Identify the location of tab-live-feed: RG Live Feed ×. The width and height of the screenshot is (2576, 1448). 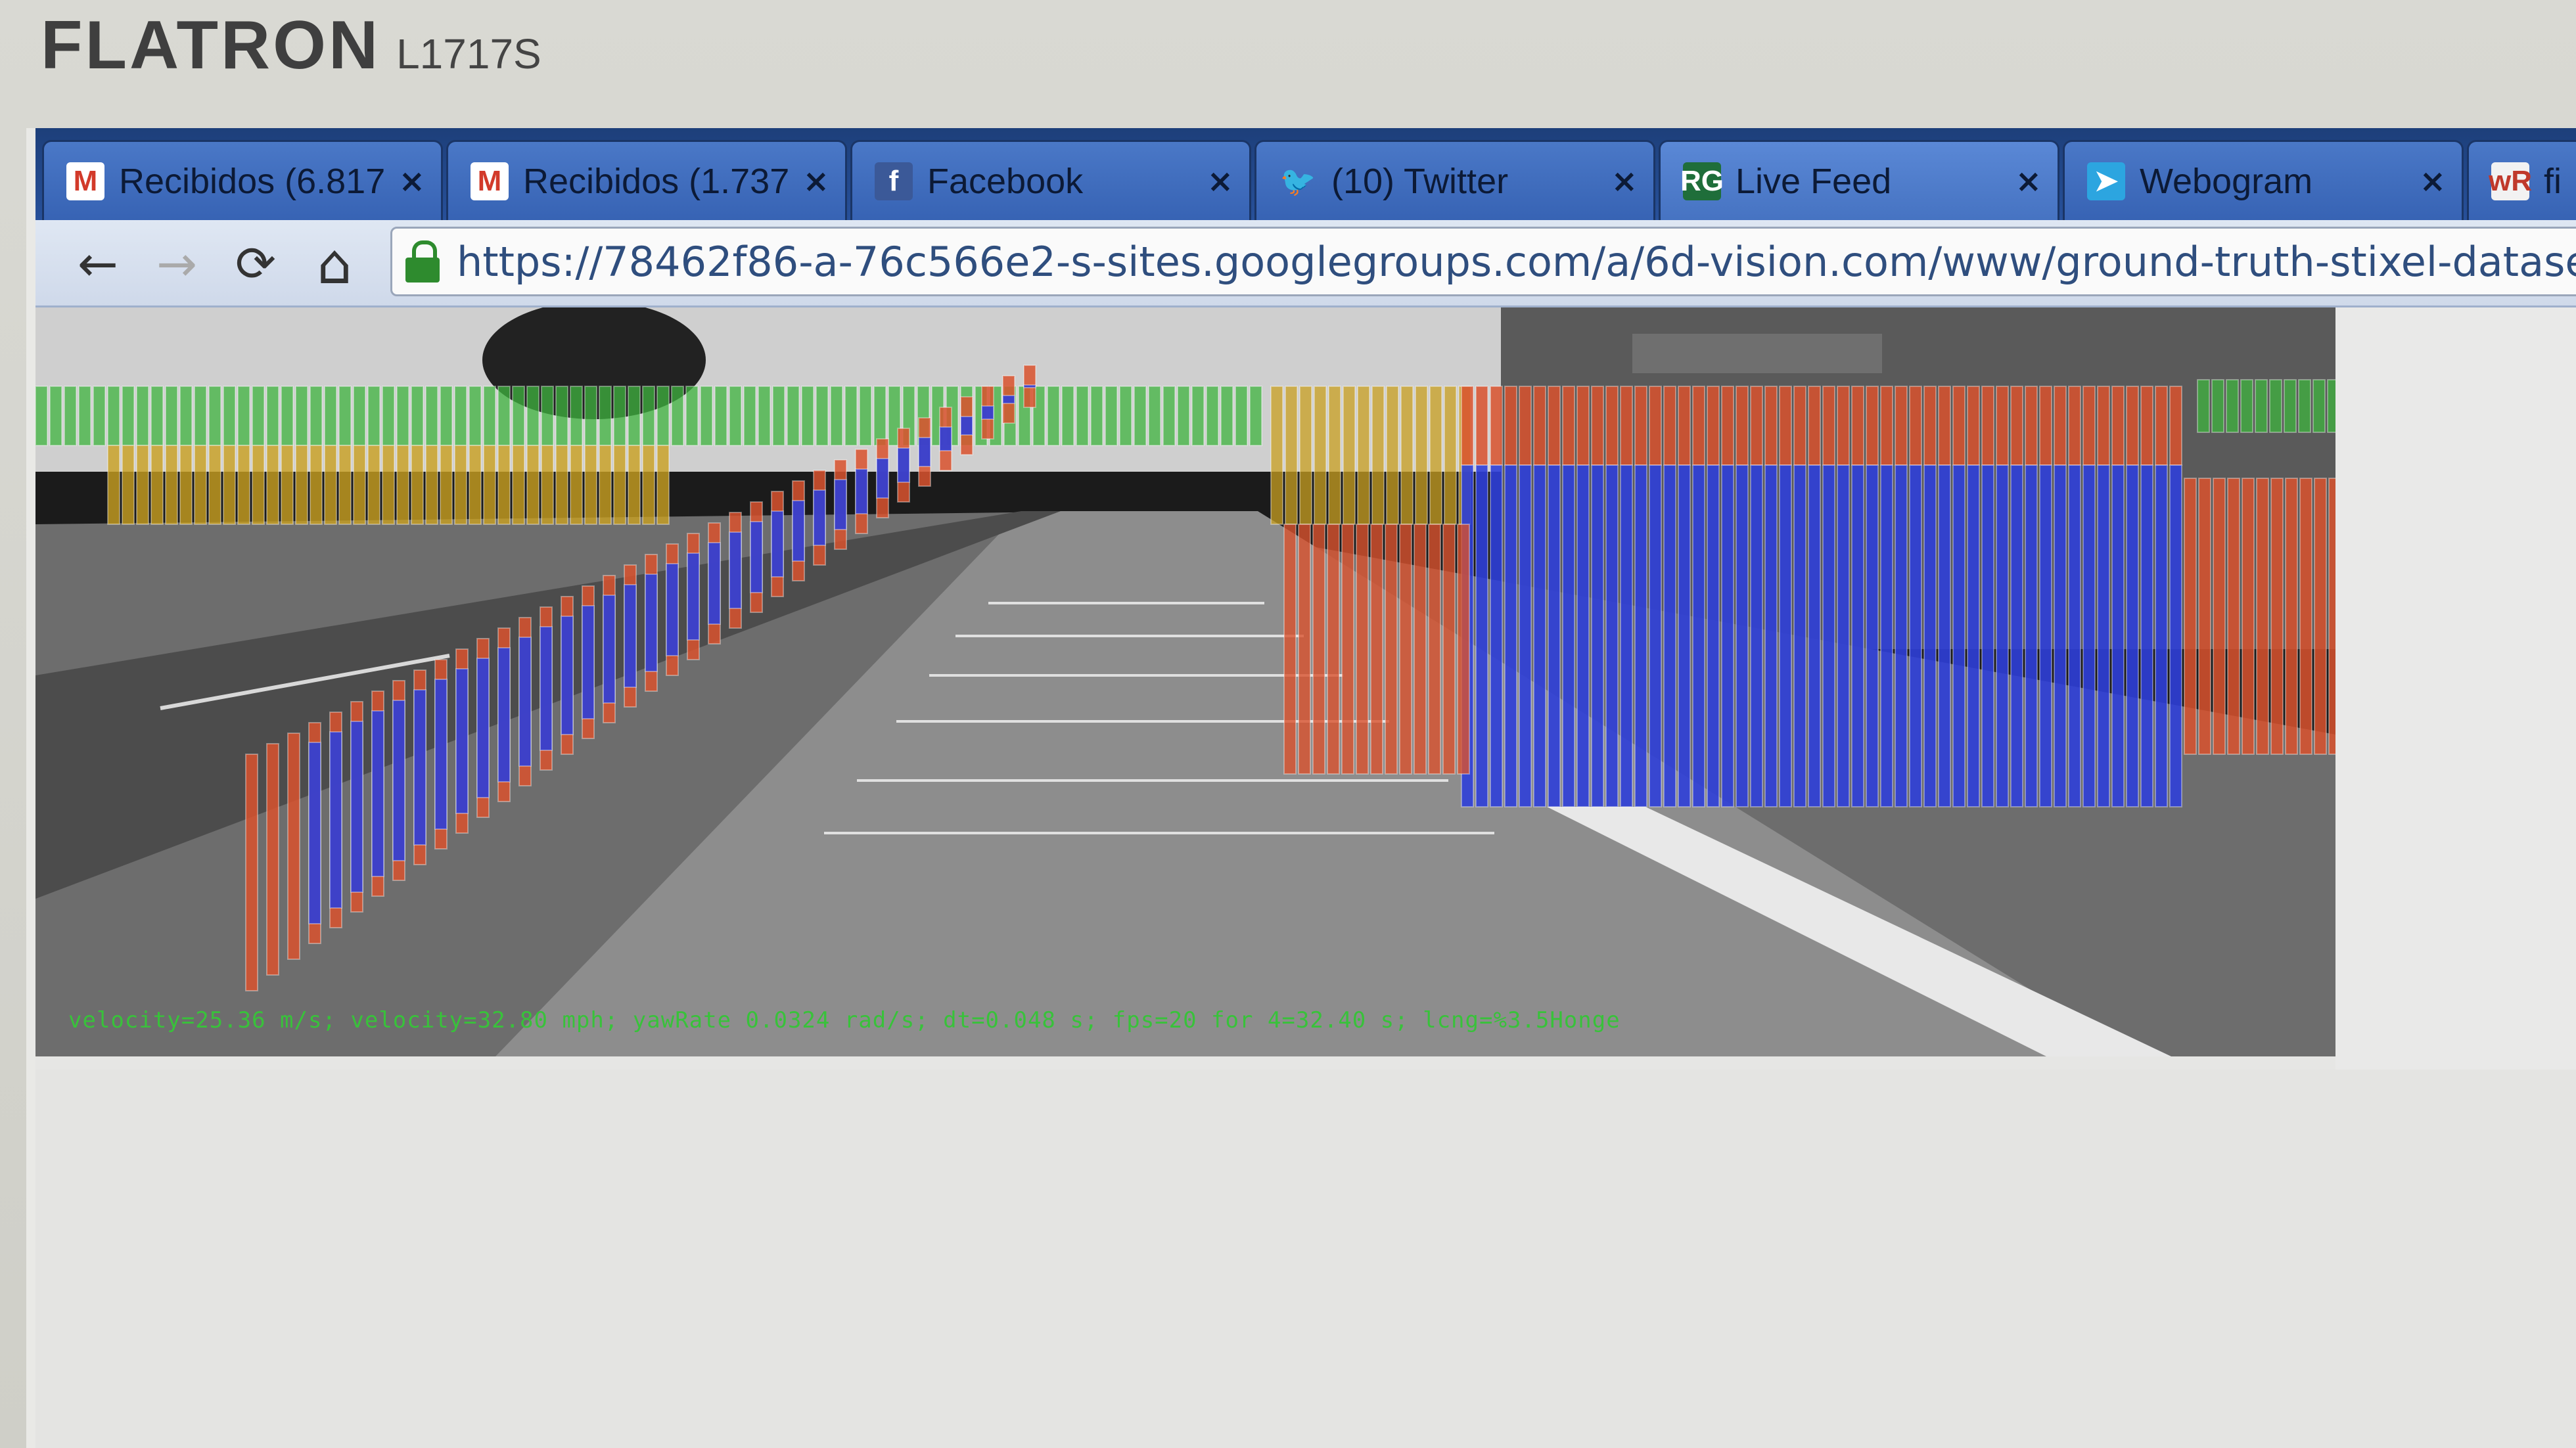
(1859, 180).